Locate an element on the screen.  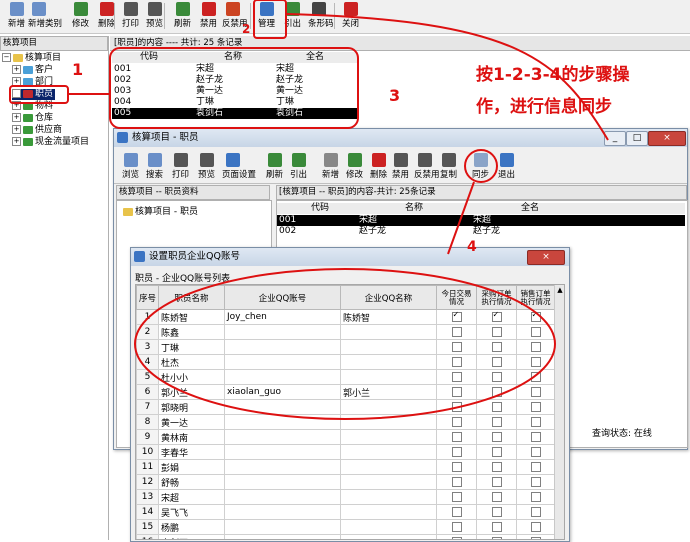
step3-arrow is located at coordinates (447, 77).